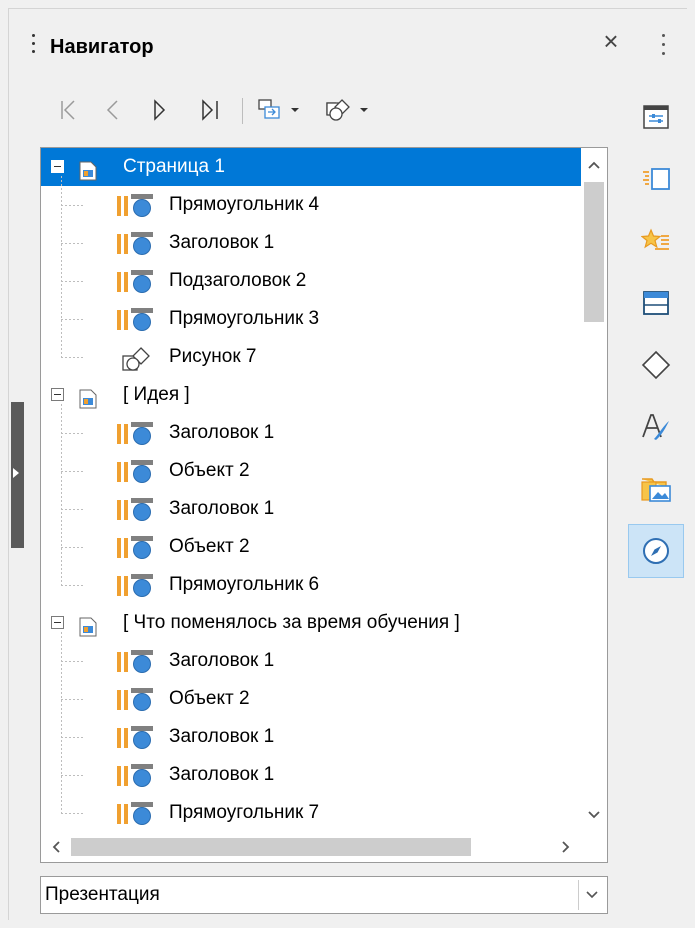 The image size is (695, 928). I want to click on shapes-deck-button, so click(656, 365).